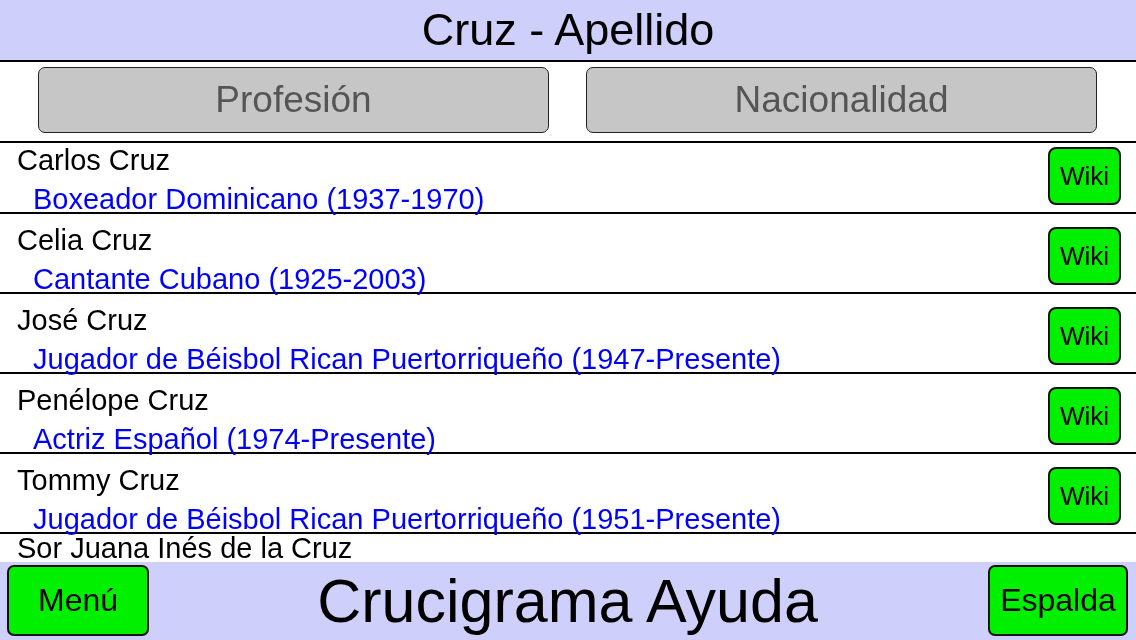  Describe the element at coordinates (293, 100) in the screenshot. I see `filter-button: Profesión` at that location.